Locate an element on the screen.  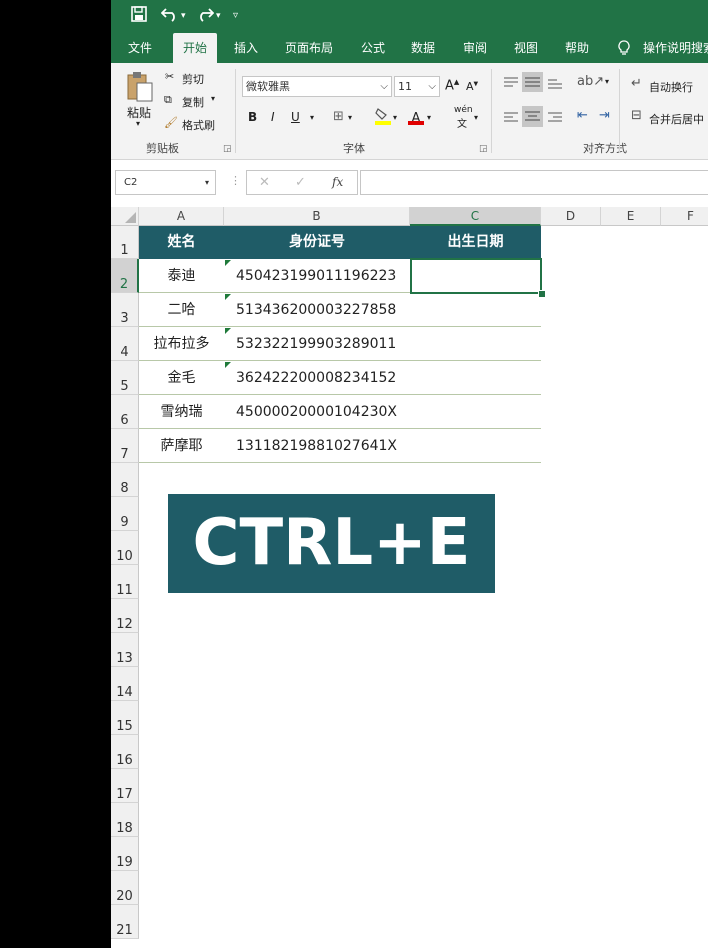
phonetic-guide-button: wén is located at coordinates (463, 110).